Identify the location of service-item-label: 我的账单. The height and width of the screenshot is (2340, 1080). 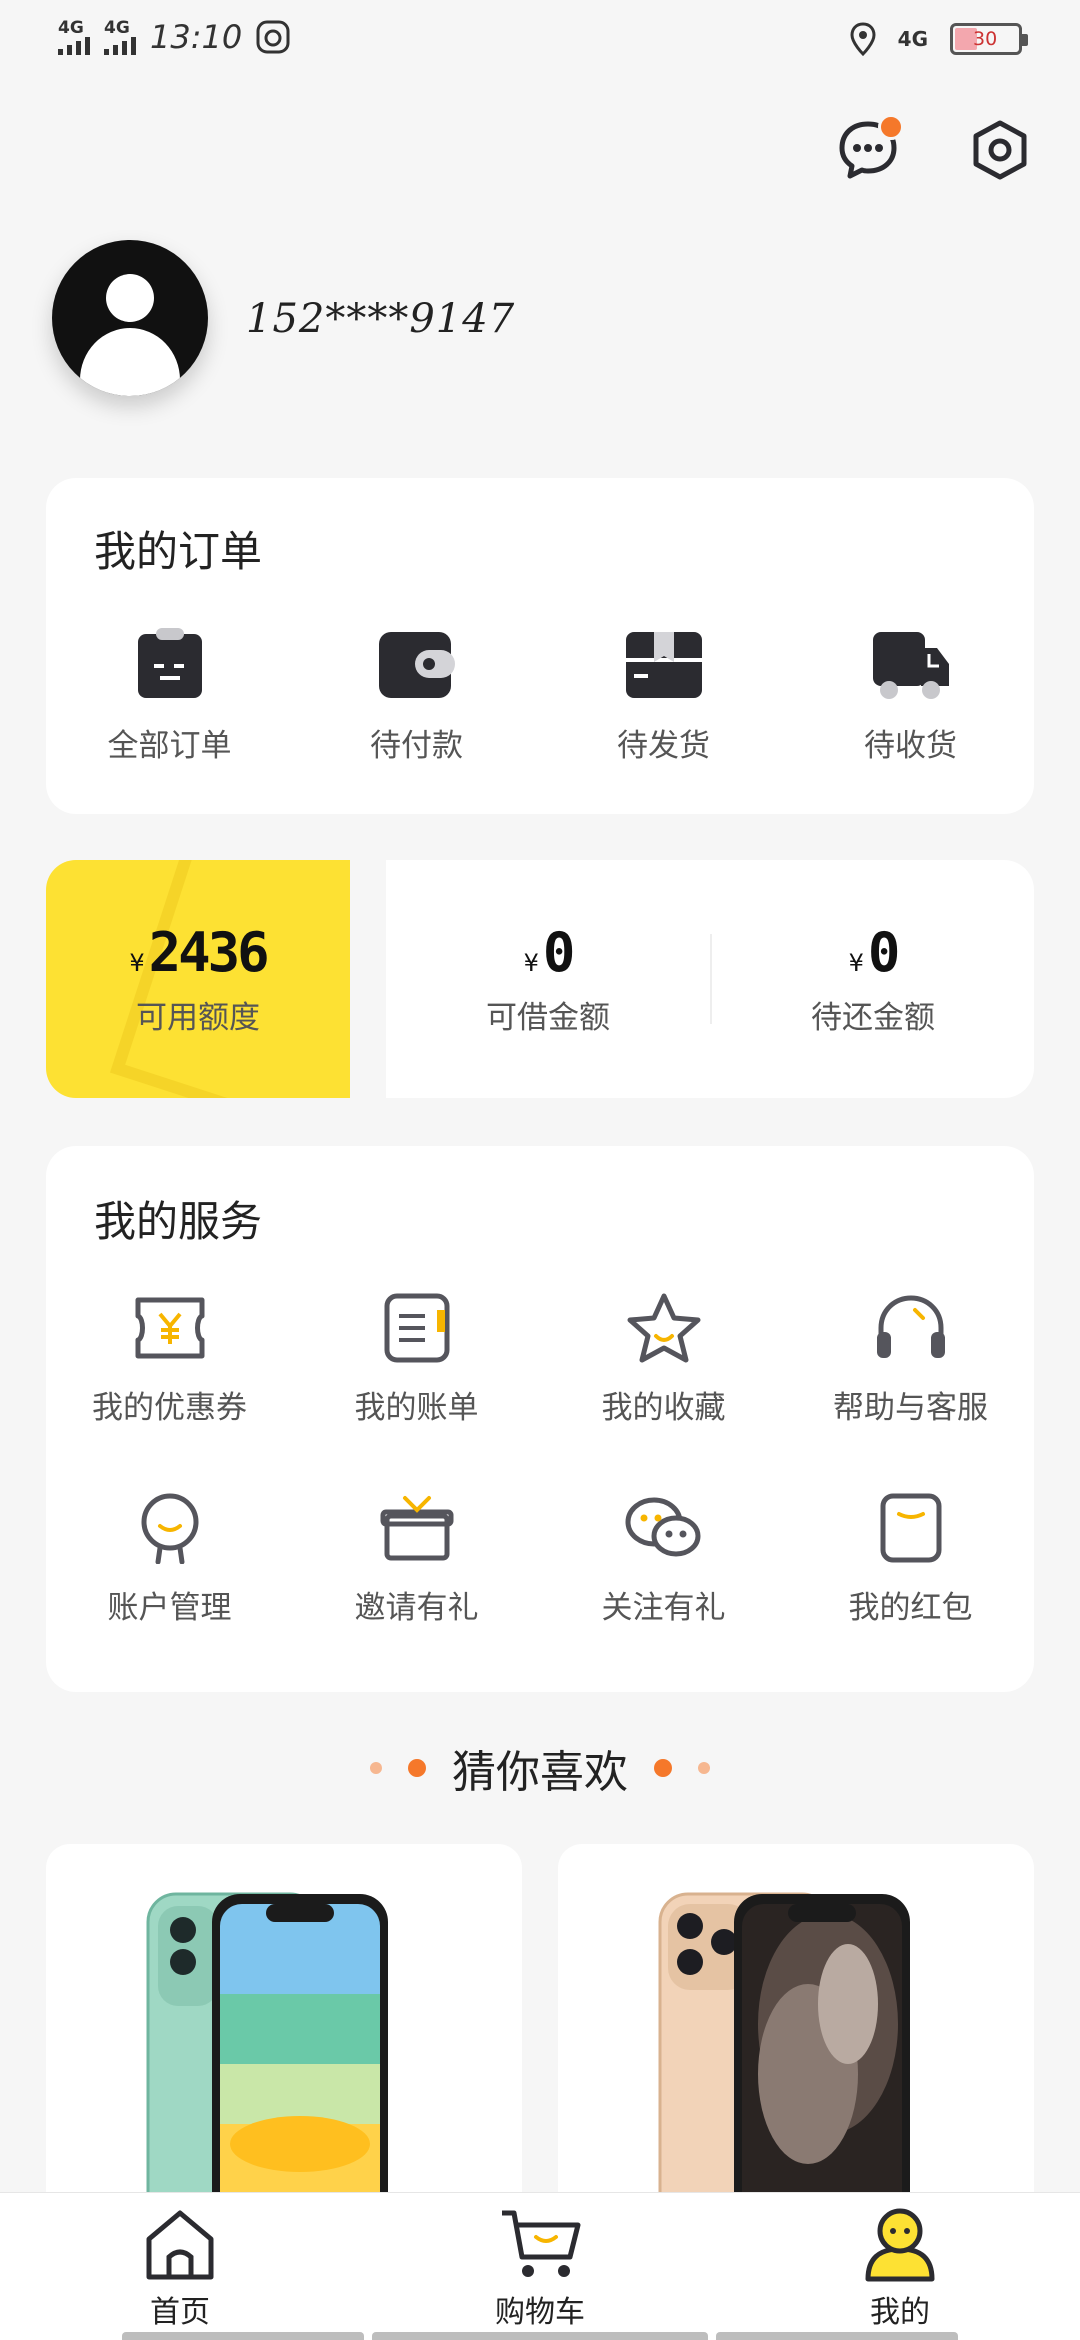
(416, 1408).